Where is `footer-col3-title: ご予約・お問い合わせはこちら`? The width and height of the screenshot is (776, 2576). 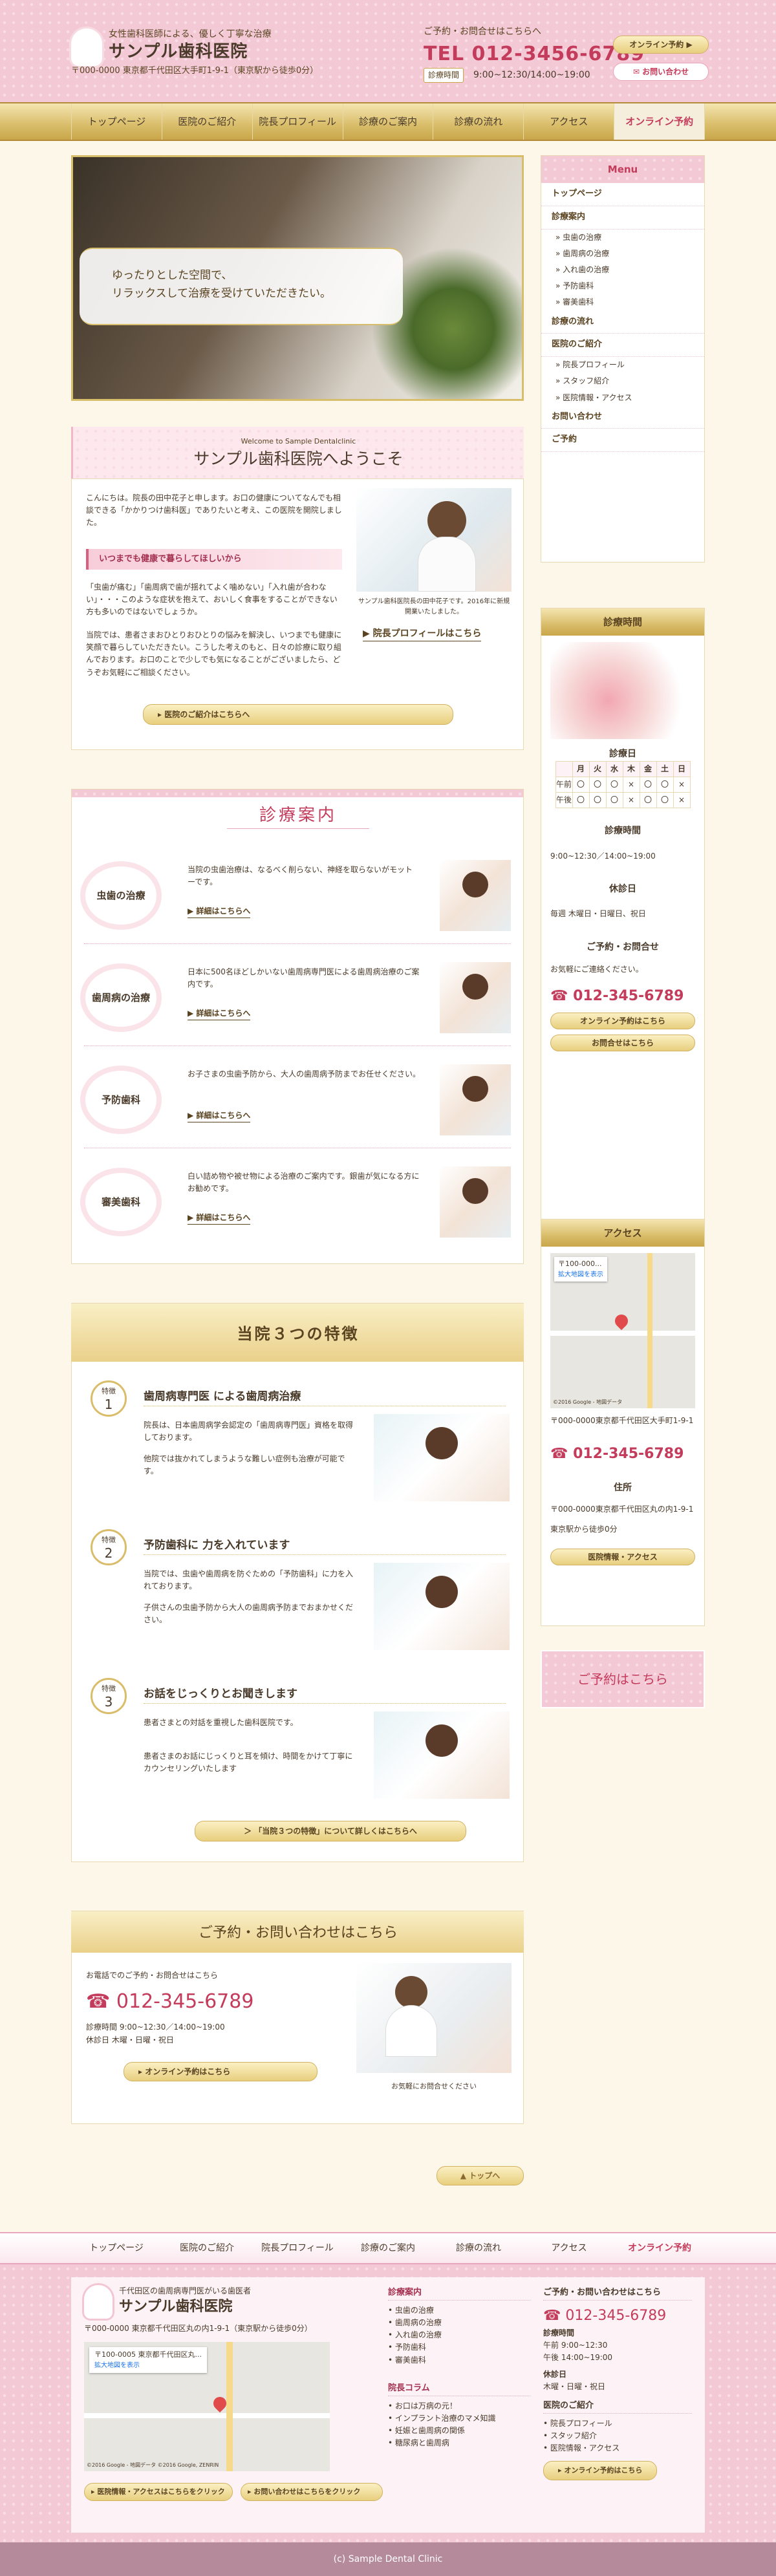 footer-col3-title: ご予約・お問い合わせはこちら is located at coordinates (617, 2293).